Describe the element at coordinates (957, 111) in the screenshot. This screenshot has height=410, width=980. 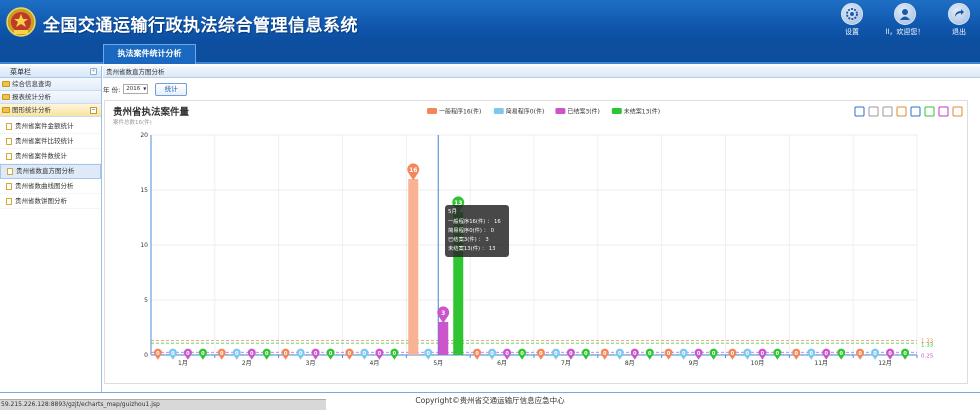
I see `save-icon` at that location.